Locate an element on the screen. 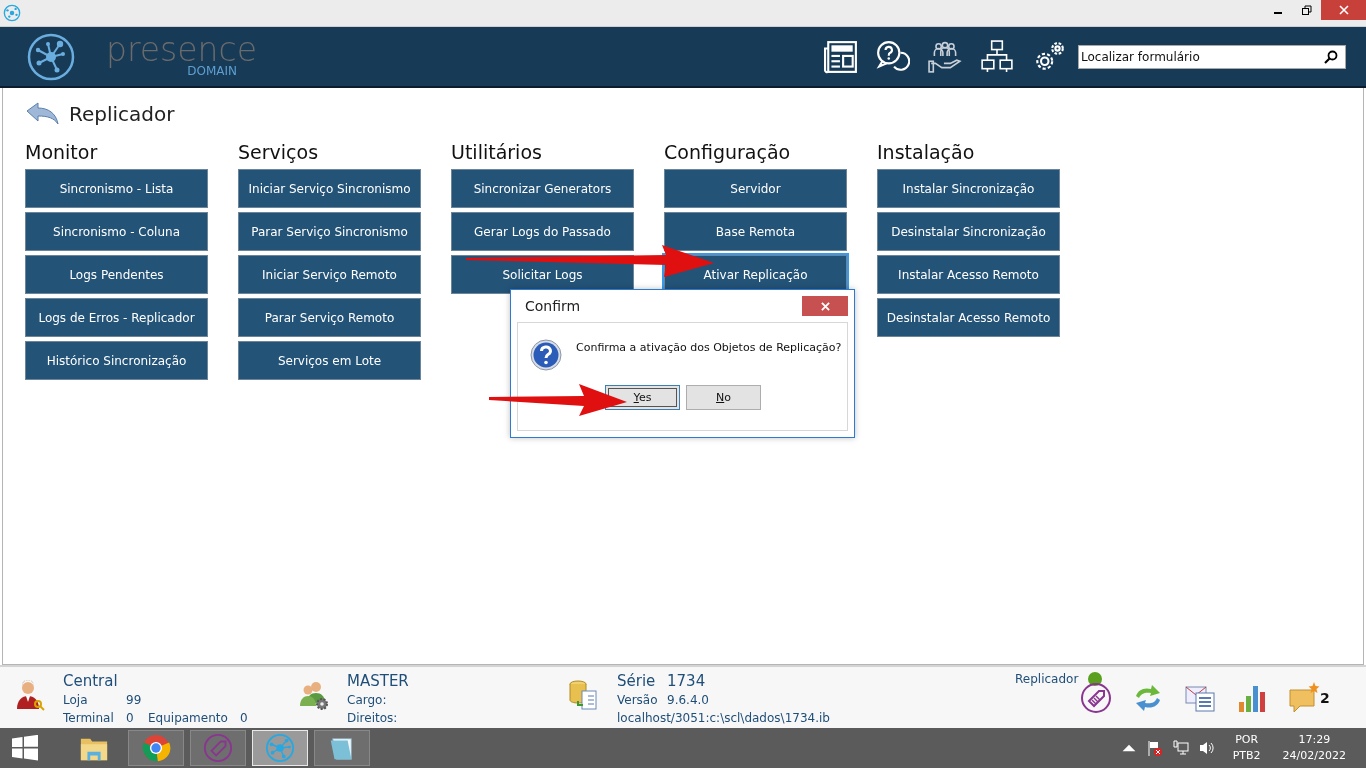 The image size is (1366, 768). field-label: Loja is located at coordinates (76, 700).